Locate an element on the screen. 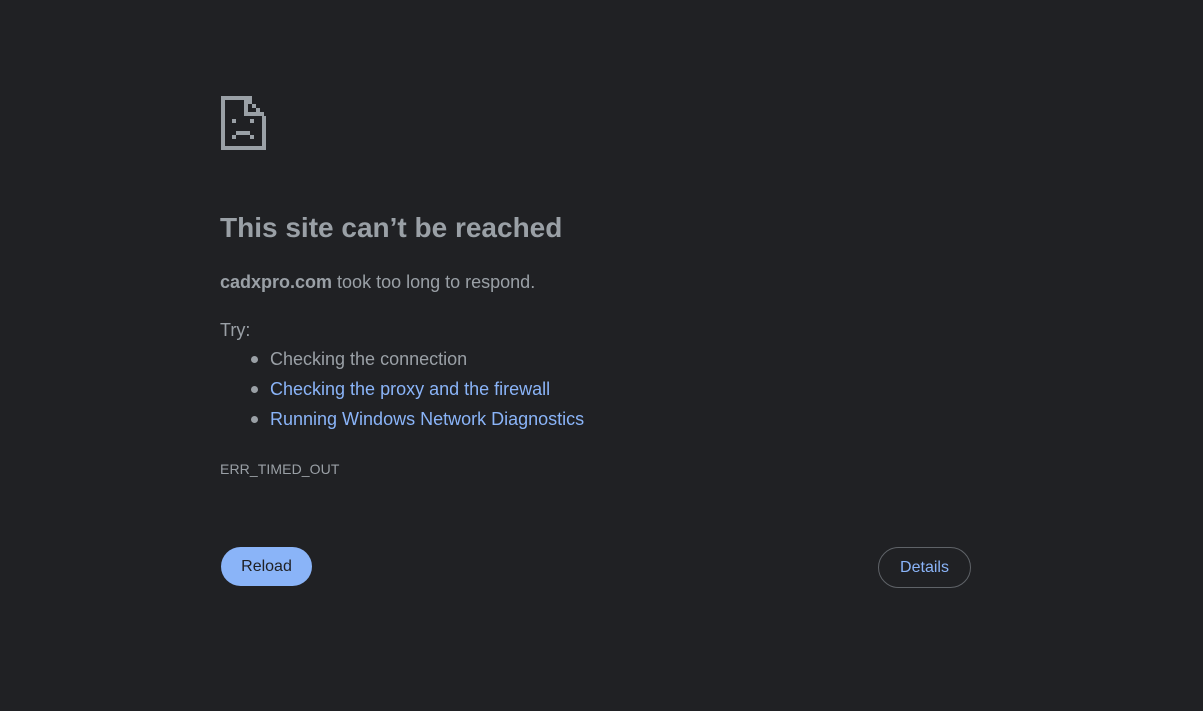 The width and height of the screenshot is (1203, 711). list-item: Checking the proxy and the firewall is located at coordinates (415, 391).